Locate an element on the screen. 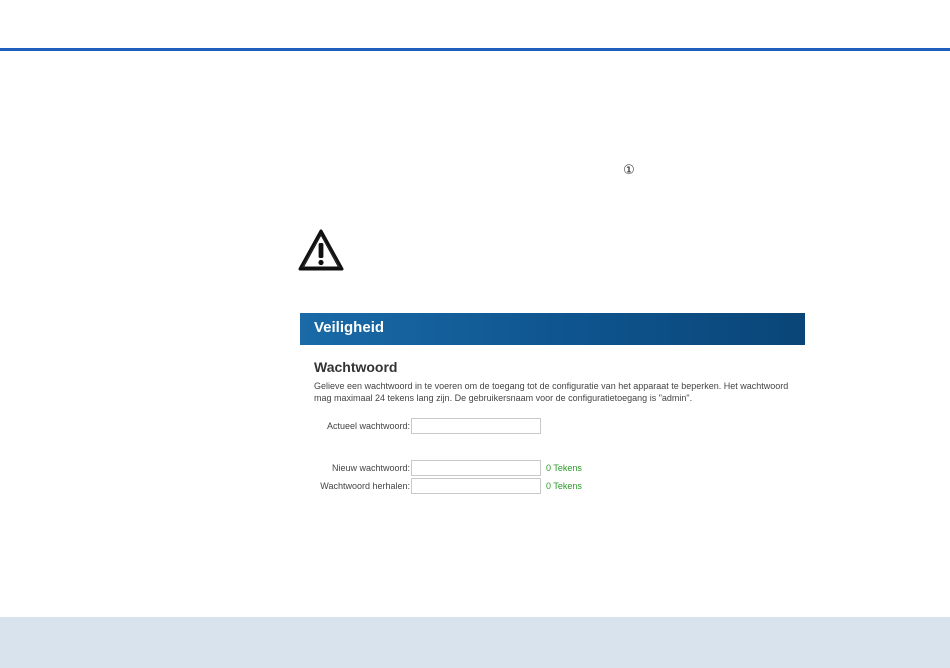  new-password-input is located at coordinates (476, 468).